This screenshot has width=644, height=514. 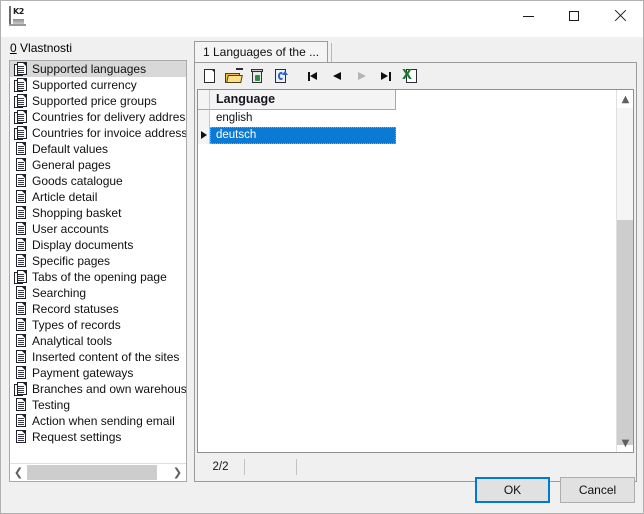 I want to click on list-item: Supported languages, so click(x=98, y=69).